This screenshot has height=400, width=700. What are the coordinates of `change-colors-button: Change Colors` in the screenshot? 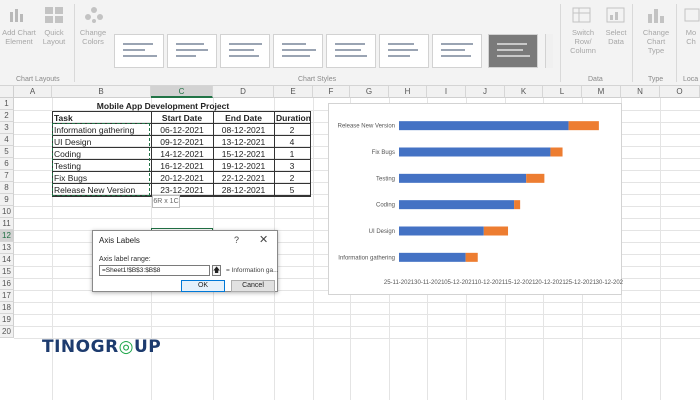 It's located at (93, 37).